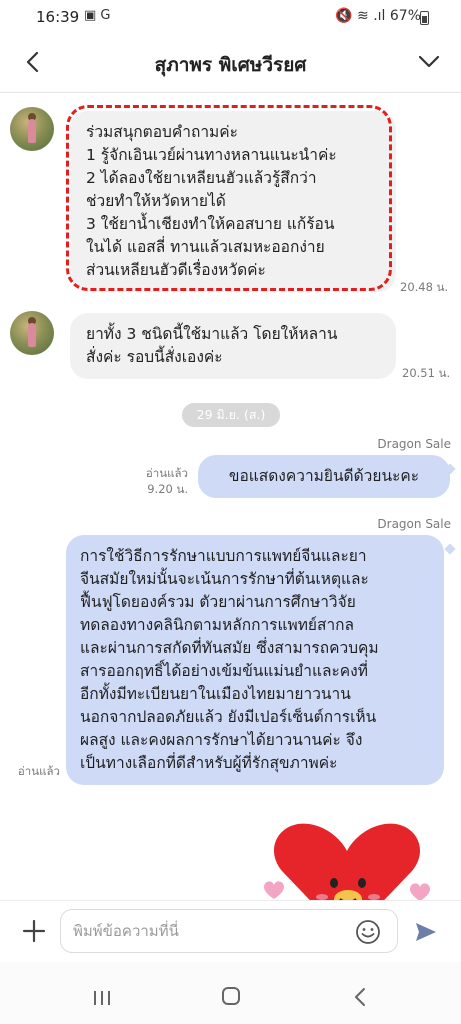  I want to click on message-input-bar, so click(230, 931).